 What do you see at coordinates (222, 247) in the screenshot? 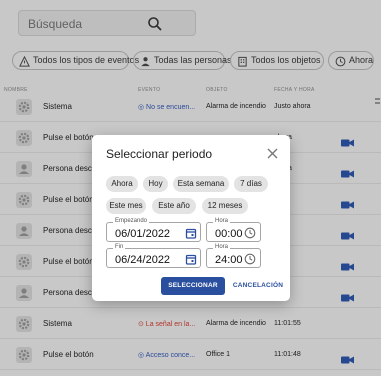
I see `end-time-label: Hora` at bounding box center [222, 247].